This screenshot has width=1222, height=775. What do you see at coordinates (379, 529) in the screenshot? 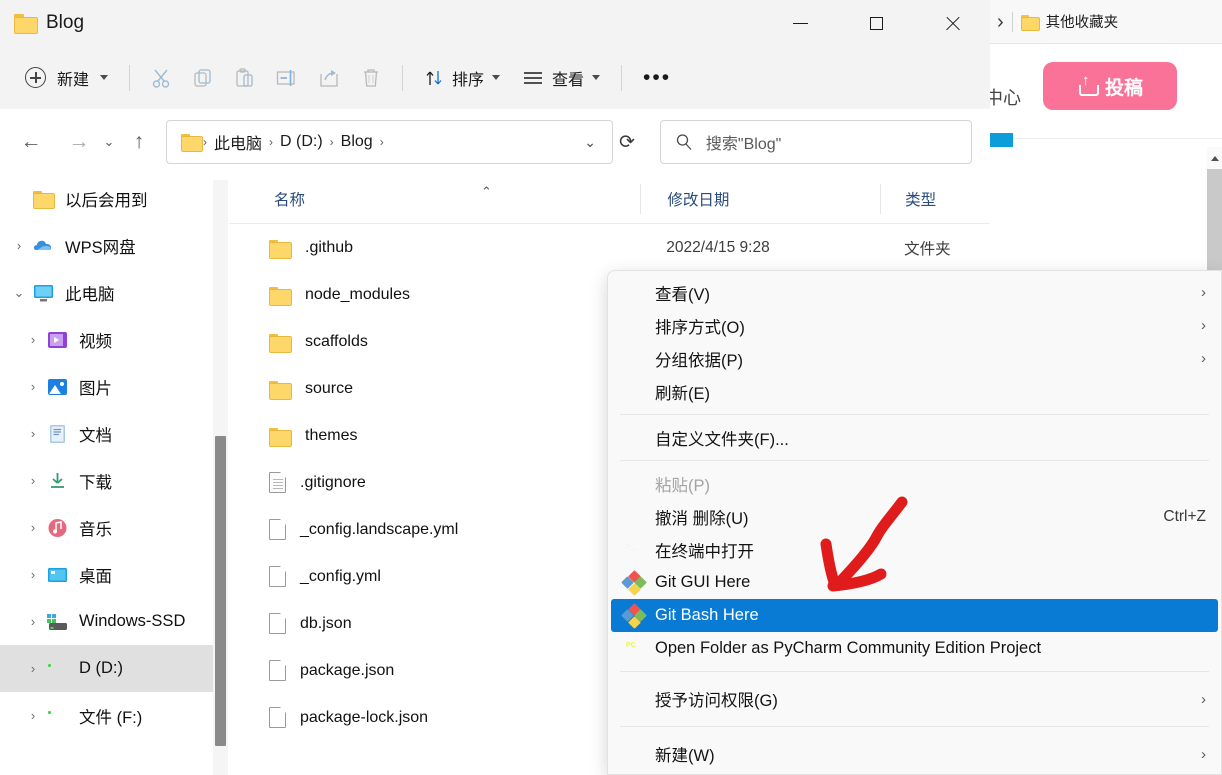
I see `file-name: _config.landscape.yml` at bounding box center [379, 529].